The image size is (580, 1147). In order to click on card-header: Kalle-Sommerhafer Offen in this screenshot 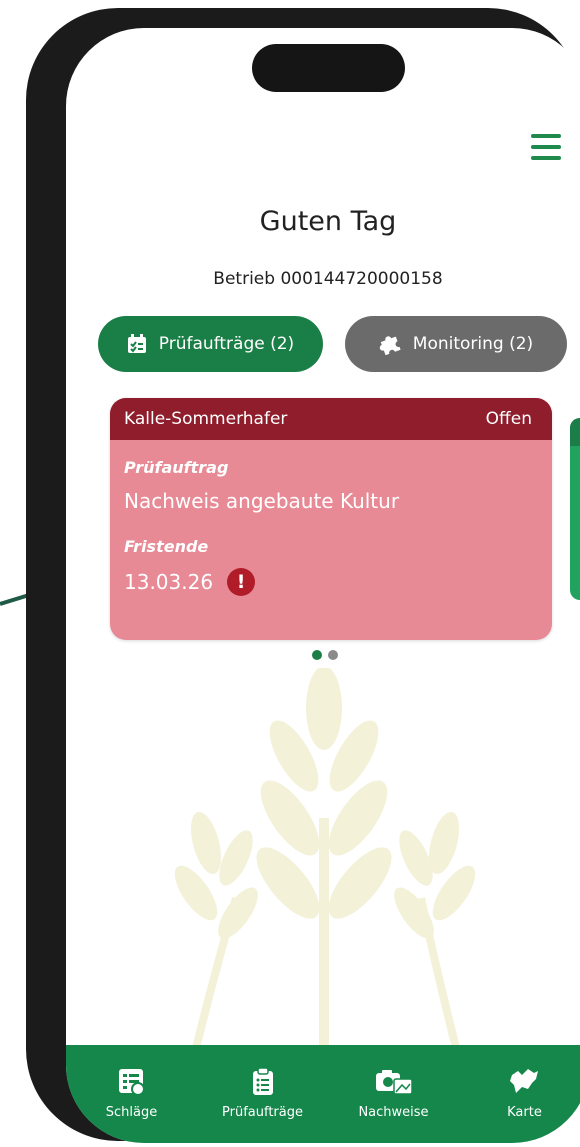, I will do `click(331, 419)`.